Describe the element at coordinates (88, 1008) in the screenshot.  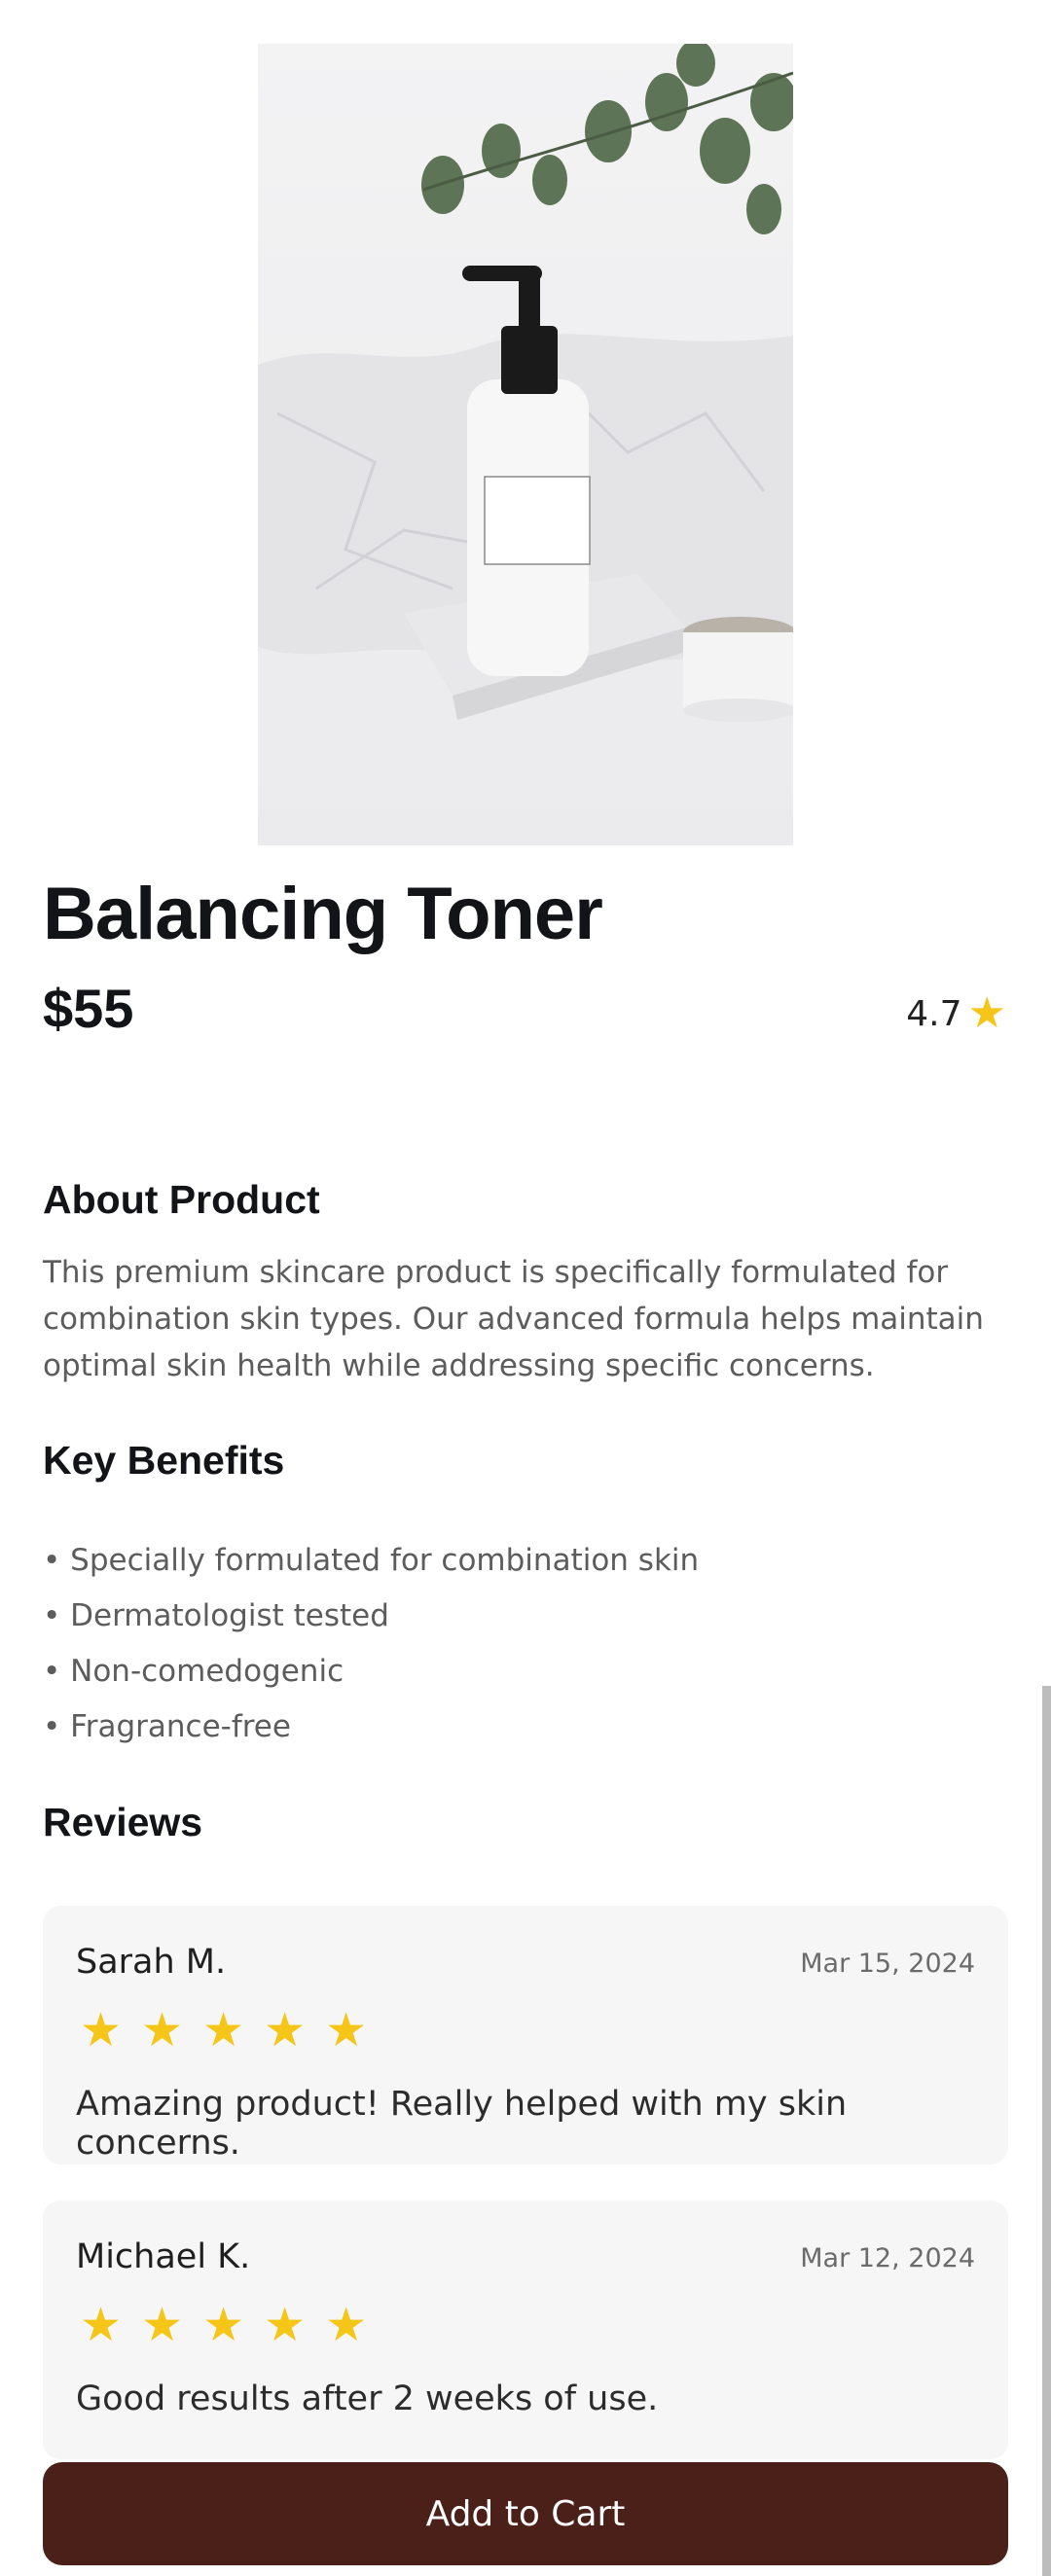
I see `product-price: $55` at that location.